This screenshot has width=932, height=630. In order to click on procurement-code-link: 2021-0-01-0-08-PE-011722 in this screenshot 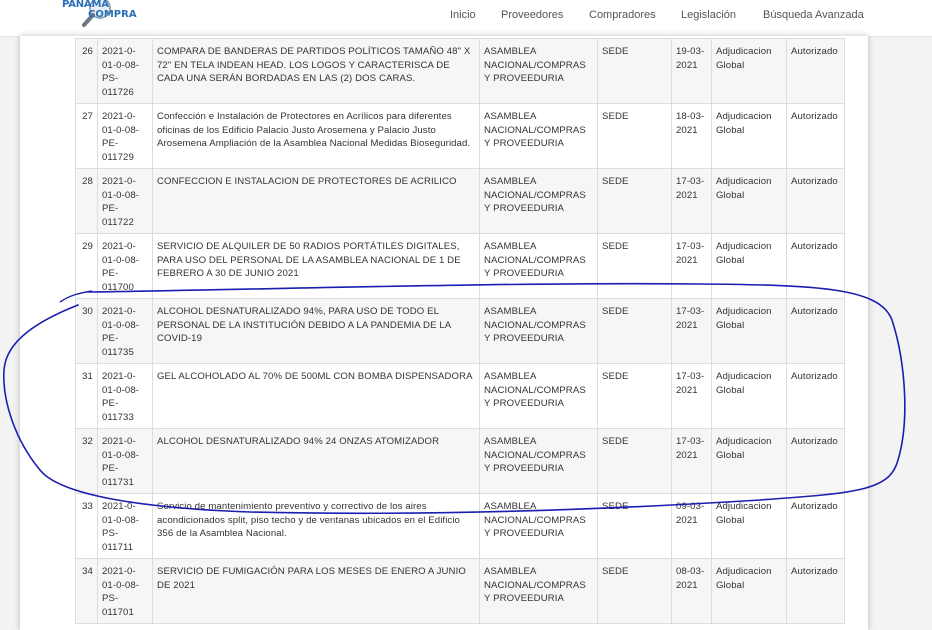, I will do `click(120, 202)`.